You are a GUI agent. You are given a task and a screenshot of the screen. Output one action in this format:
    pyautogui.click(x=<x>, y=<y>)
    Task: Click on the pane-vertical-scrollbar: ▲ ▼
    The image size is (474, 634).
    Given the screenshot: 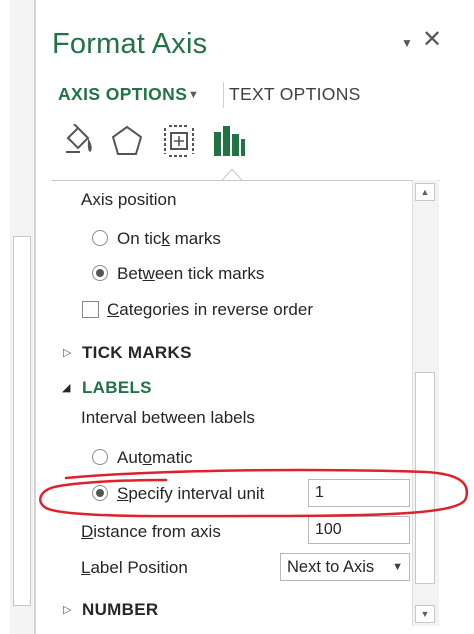 What is the action you would take?
    pyautogui.click(x=425, y=403)
    